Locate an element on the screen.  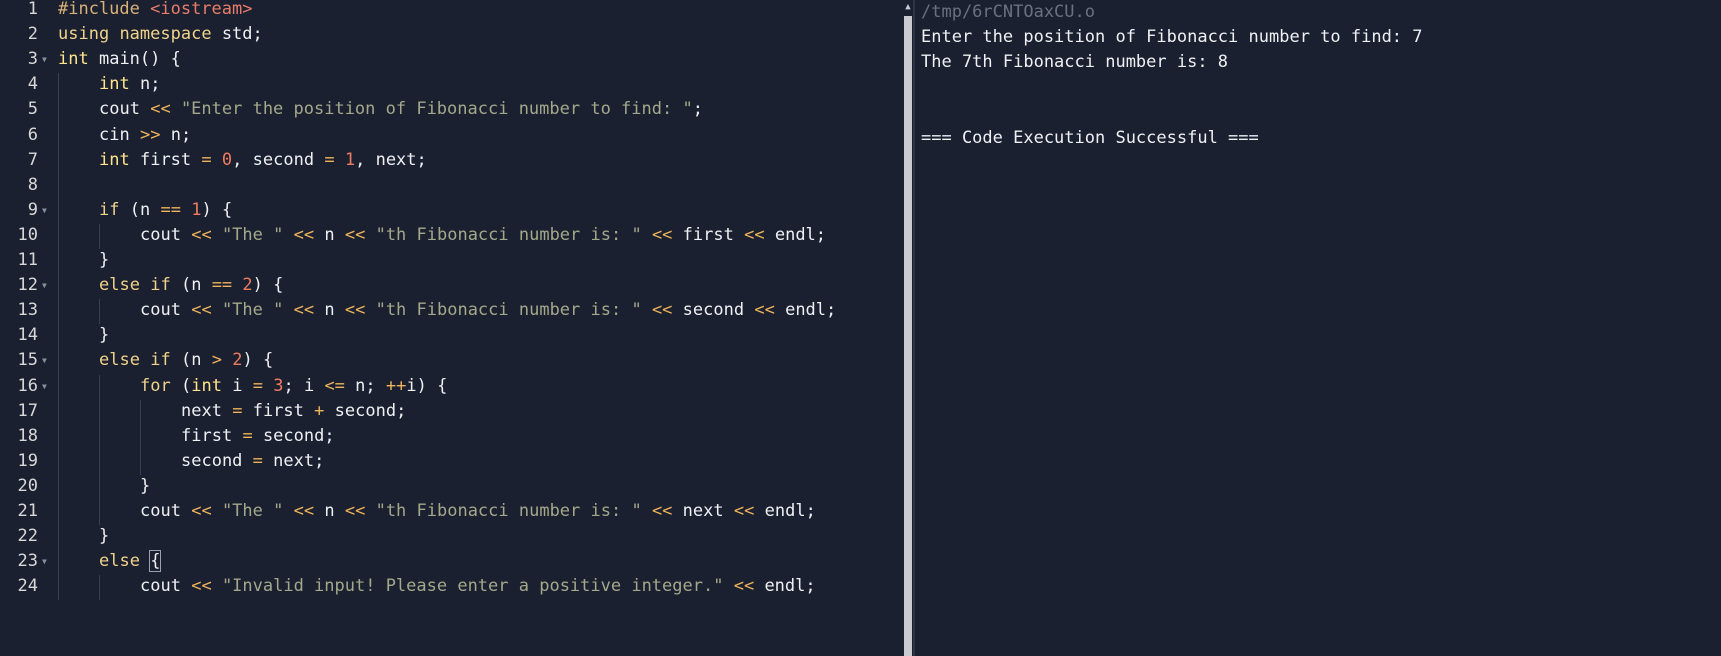
output-result-line: The 7th Fibonacci number is: 8 is located at coordinates (1075, 62).